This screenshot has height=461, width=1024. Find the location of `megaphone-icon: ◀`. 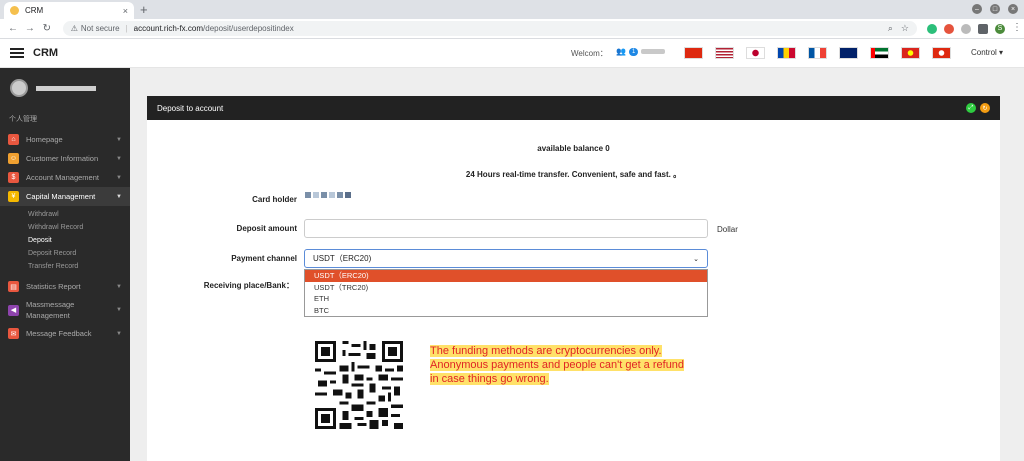

megaphone-icon: ◀ is located at coordinates (13, 310).